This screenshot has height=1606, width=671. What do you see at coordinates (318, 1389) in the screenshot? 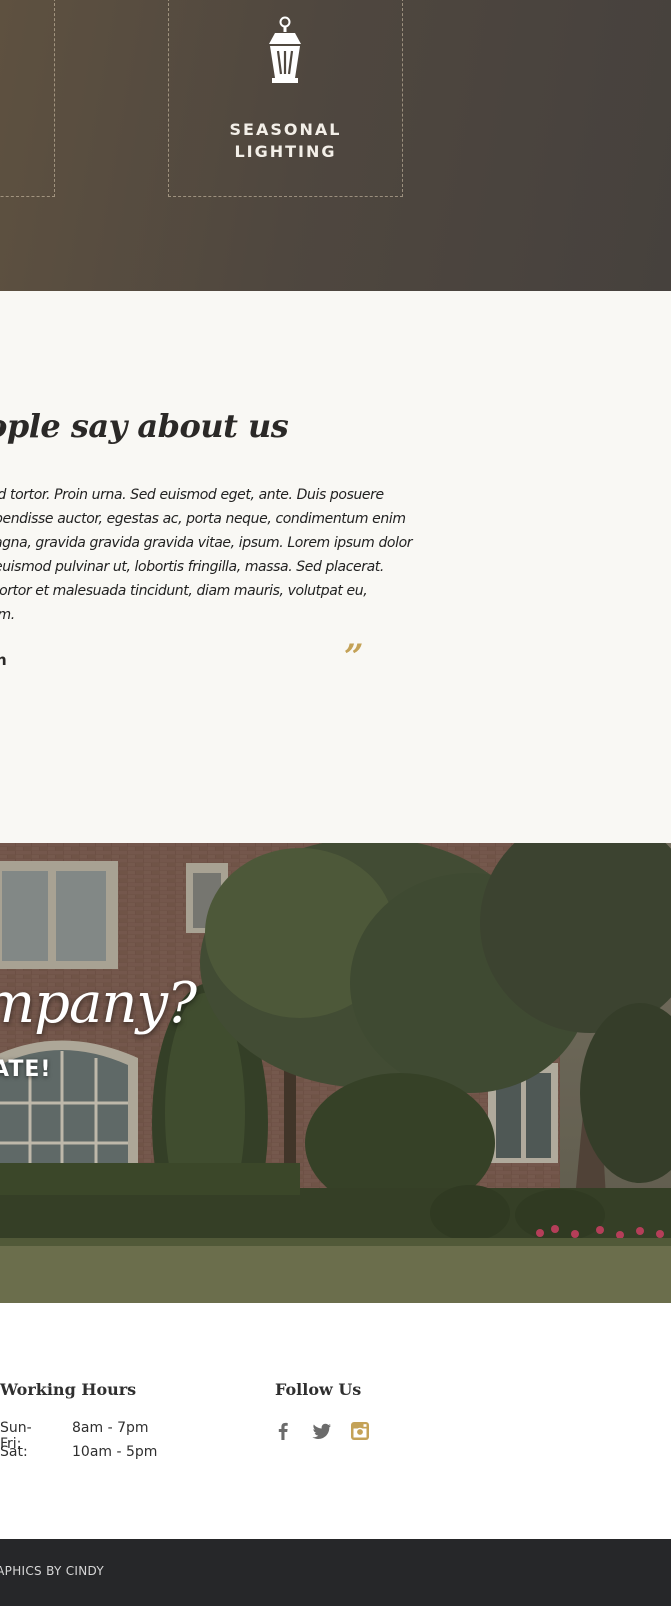
I see `follow-us-title: Follow Us` at bounding box center [318, 1389].